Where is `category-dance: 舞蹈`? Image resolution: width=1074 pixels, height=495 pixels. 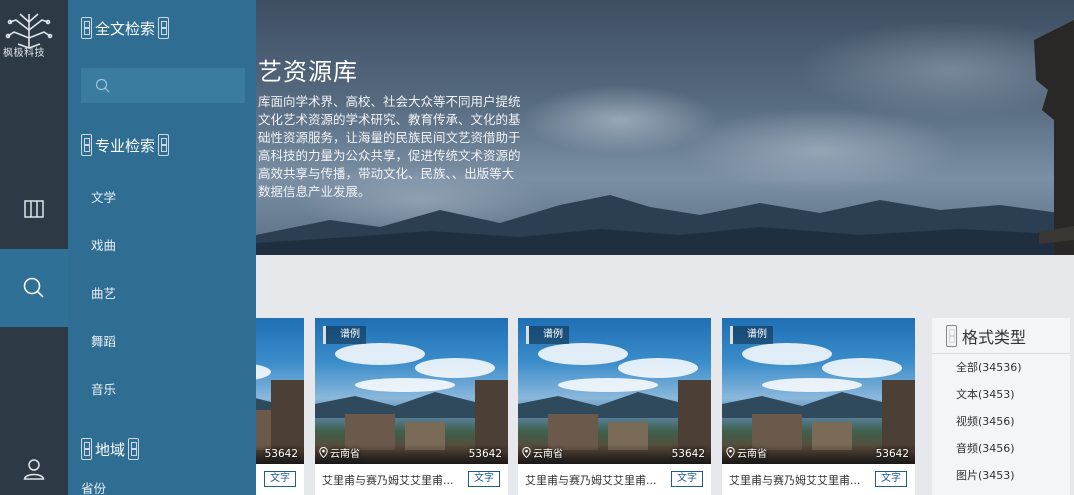 category-dance: 舞蹈 is located at coordinates (103, 340).